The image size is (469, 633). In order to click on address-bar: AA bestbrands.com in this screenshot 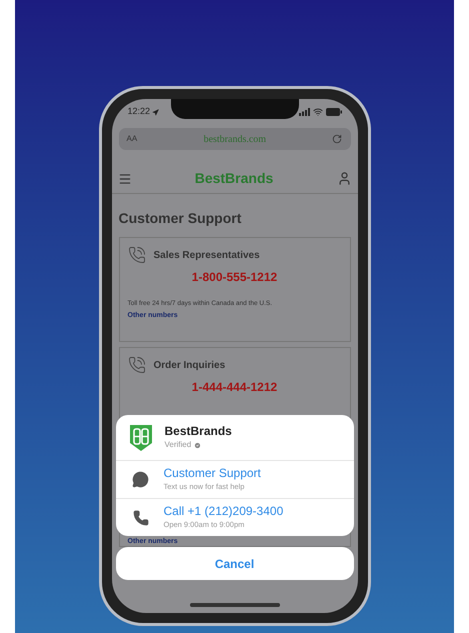, I will do `click(234, 139)`.